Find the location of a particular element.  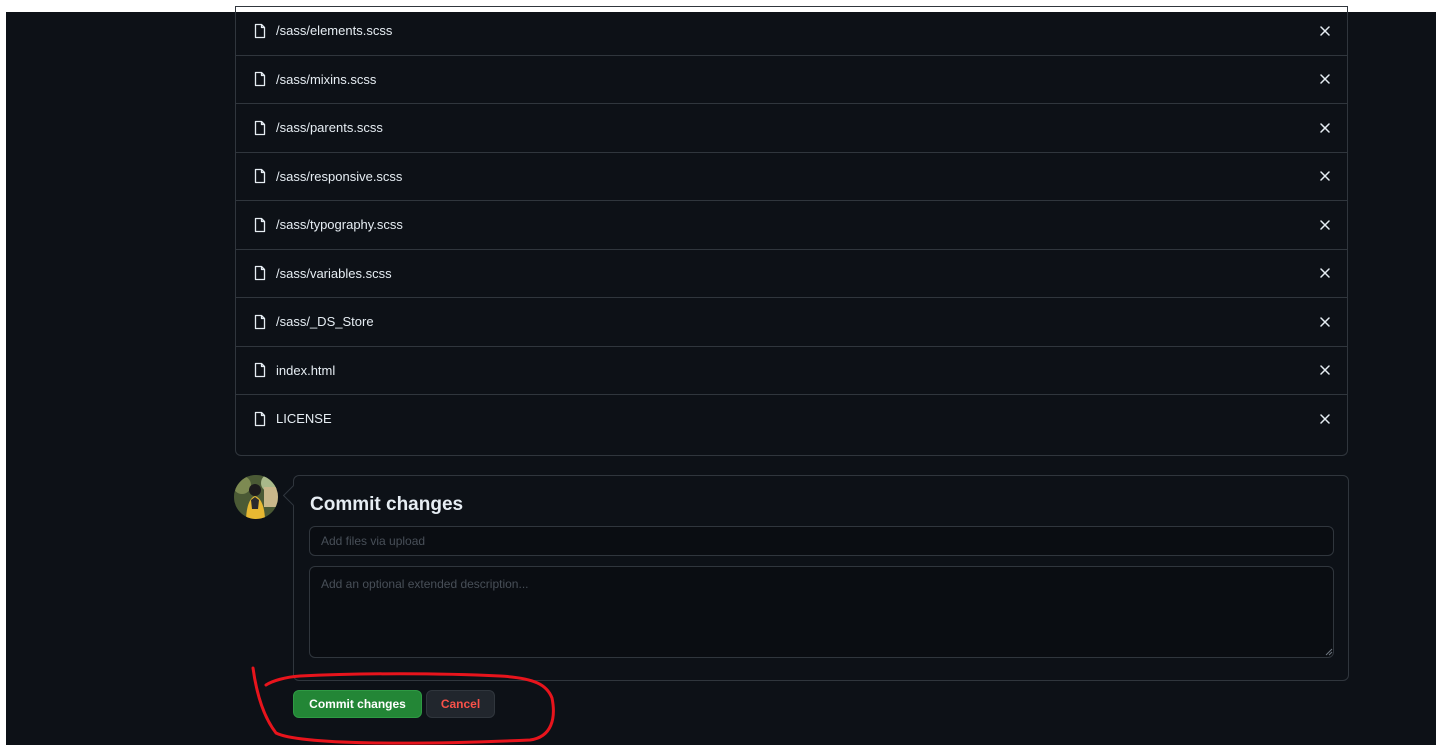

file-row: /sass/responsive.scss is located at coordinates (791, 176).